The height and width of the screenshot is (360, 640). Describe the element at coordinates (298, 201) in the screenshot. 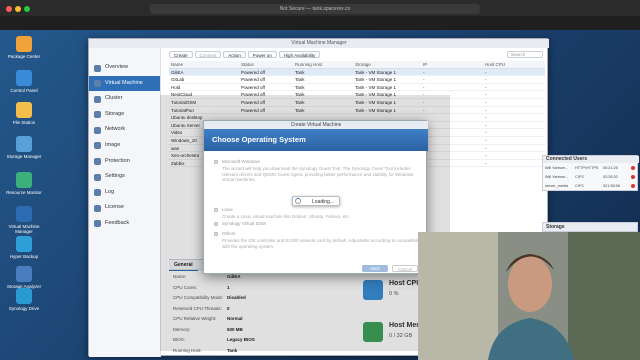

I see `spinner-icon` at that location.